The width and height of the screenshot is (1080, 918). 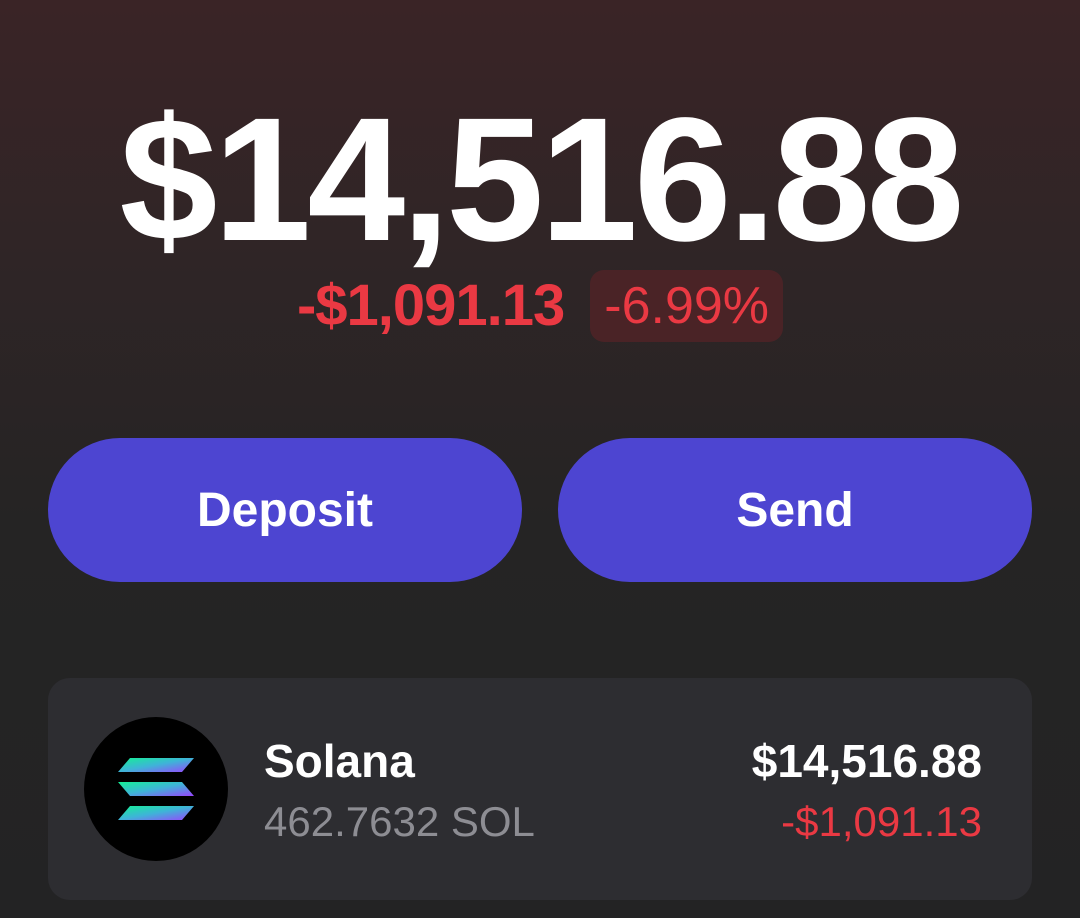 I want to click on solana-logo-graphic, so click(x=156, y=789).